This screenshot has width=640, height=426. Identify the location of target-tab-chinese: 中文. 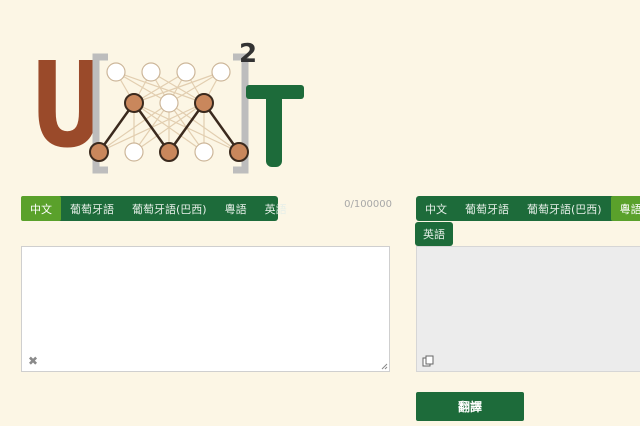
(436, 208).